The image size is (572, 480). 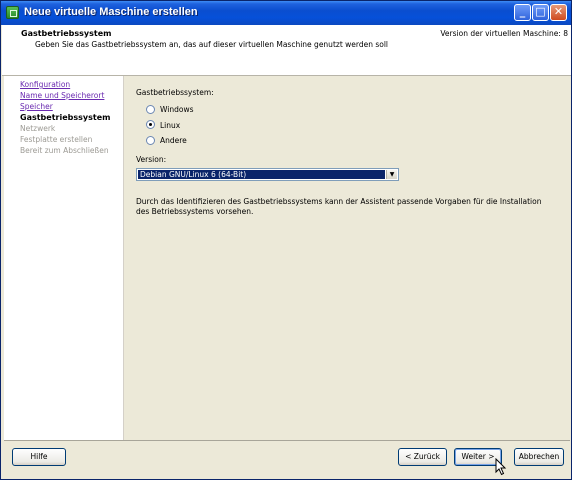 What do you see at coordinates (56, 139) in the screenshot?
I see `nav-item-festplatte-erstellen: Festplatte erstellen` at bounding box center [56, 139].